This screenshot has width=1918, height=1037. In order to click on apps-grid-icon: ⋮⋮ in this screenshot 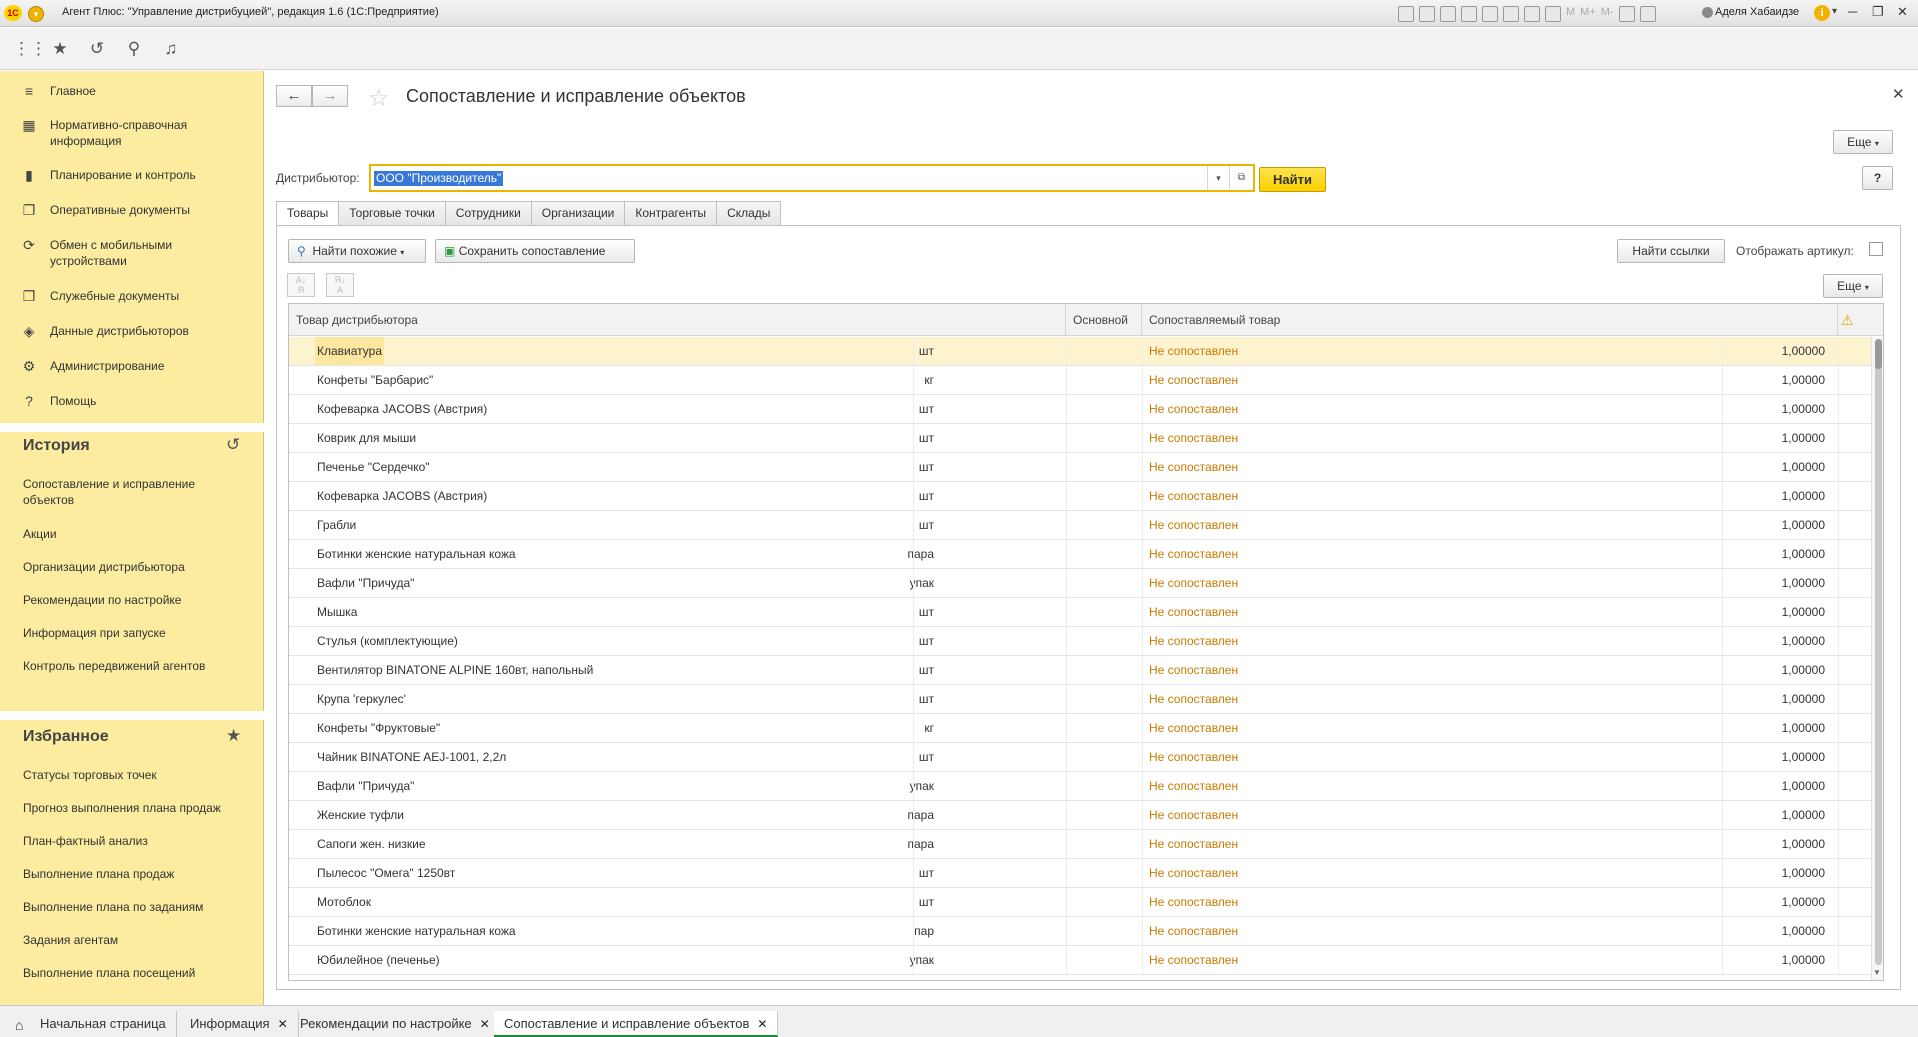, I will do `click(30, 49)`.